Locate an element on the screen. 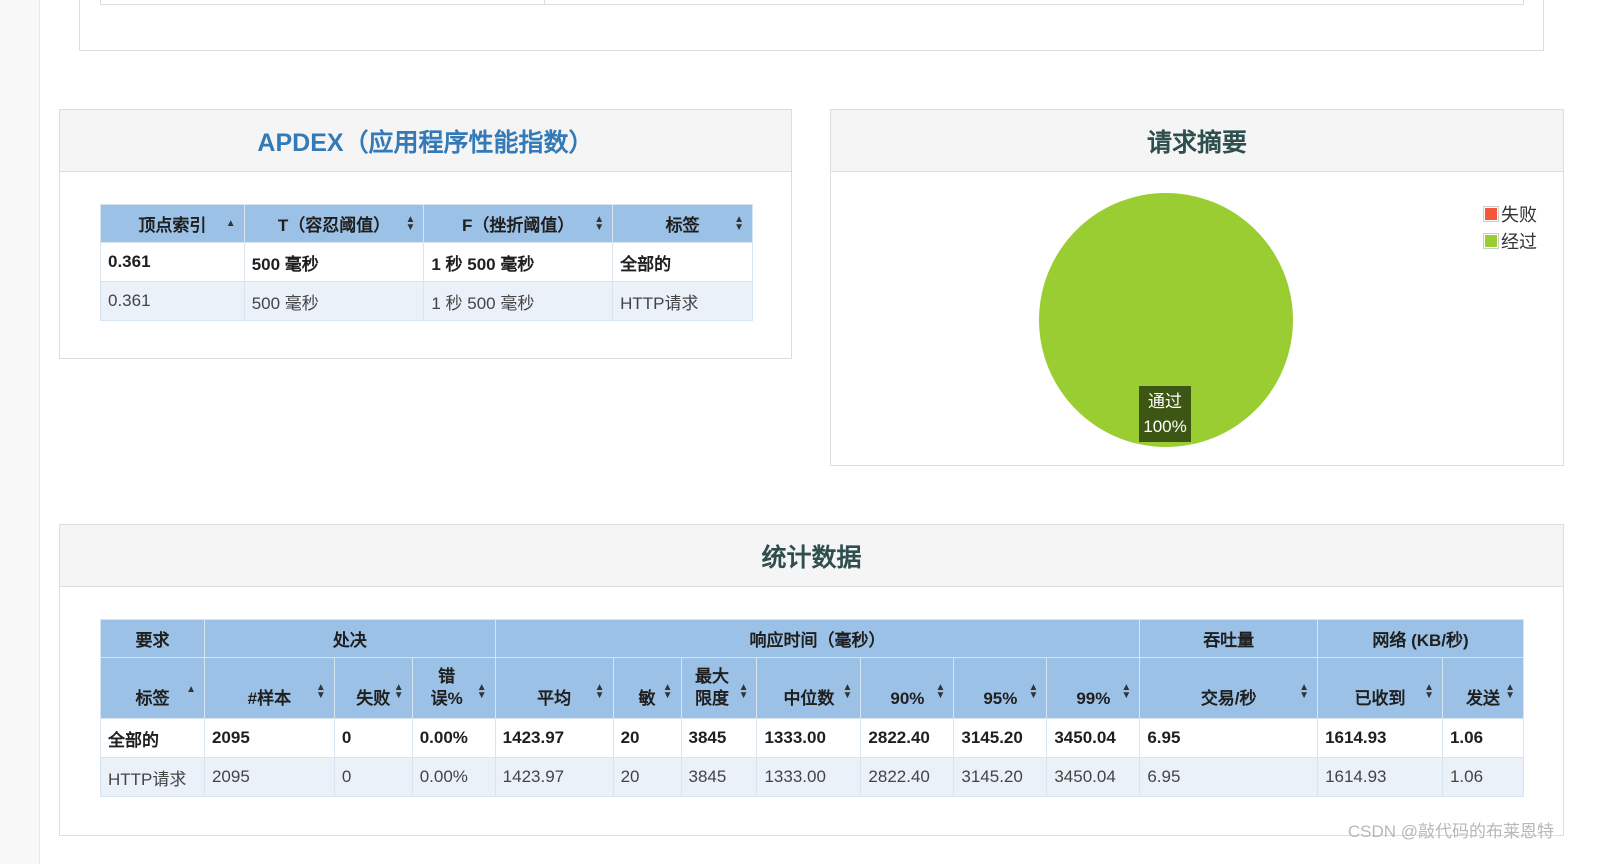  apdex-header-label: 标签 ▲ ▼ is located at coordinates (682, 223).